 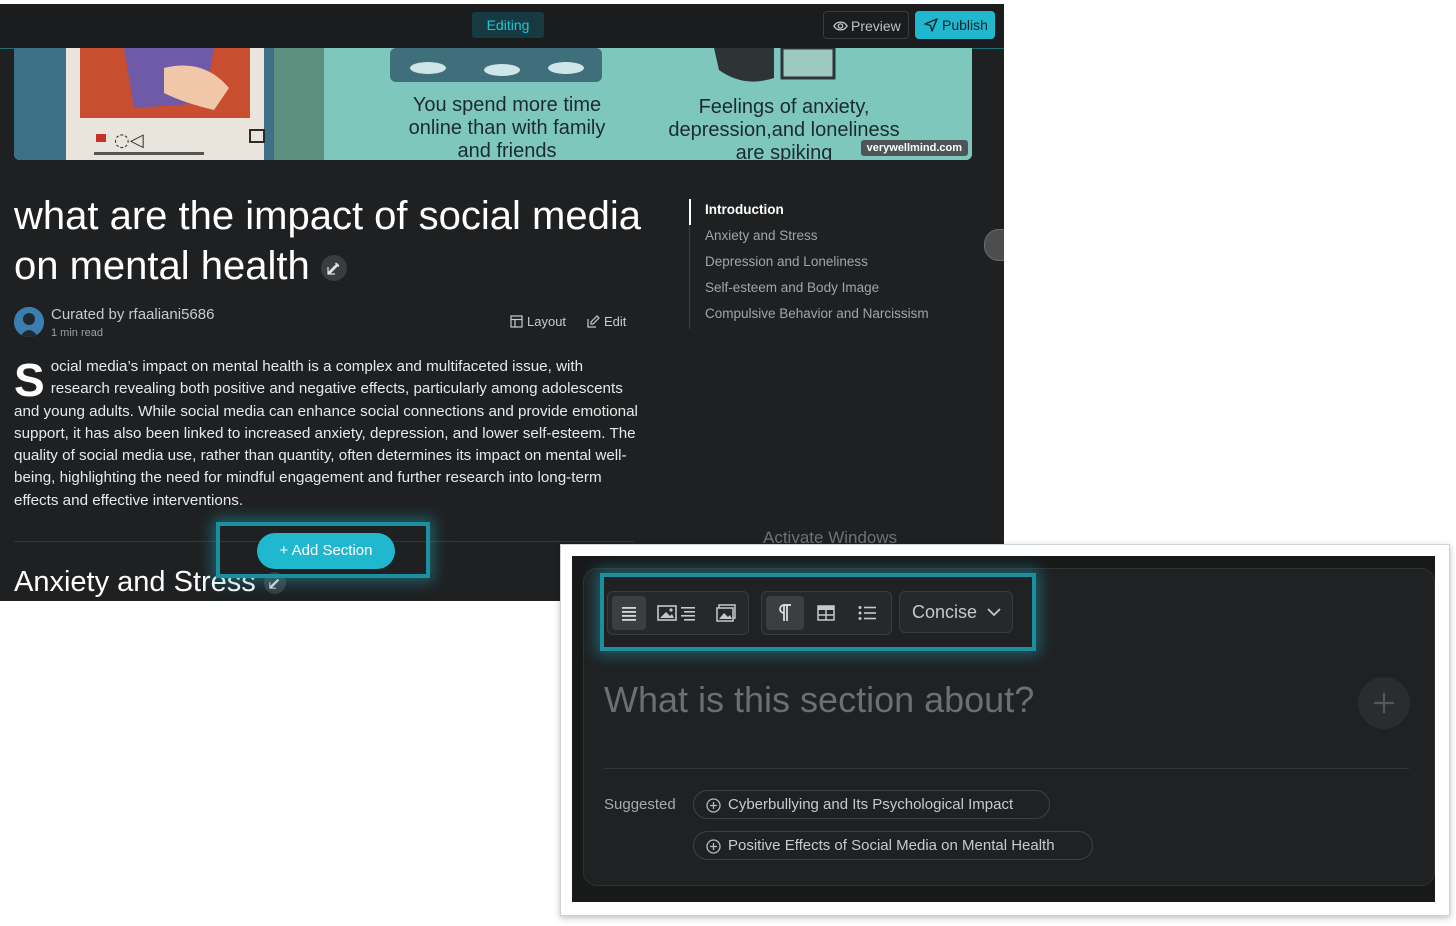 I want to click on layout-icon, so click(x=516, y=321).